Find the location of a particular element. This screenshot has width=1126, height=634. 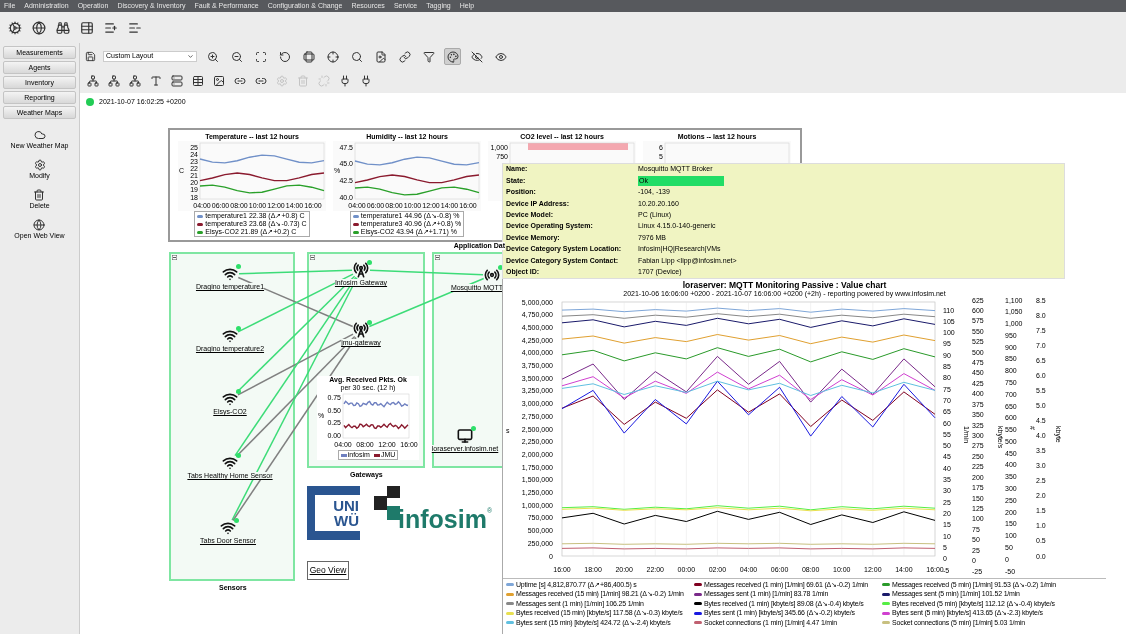

save-icon is located at coordinates (90, 56).